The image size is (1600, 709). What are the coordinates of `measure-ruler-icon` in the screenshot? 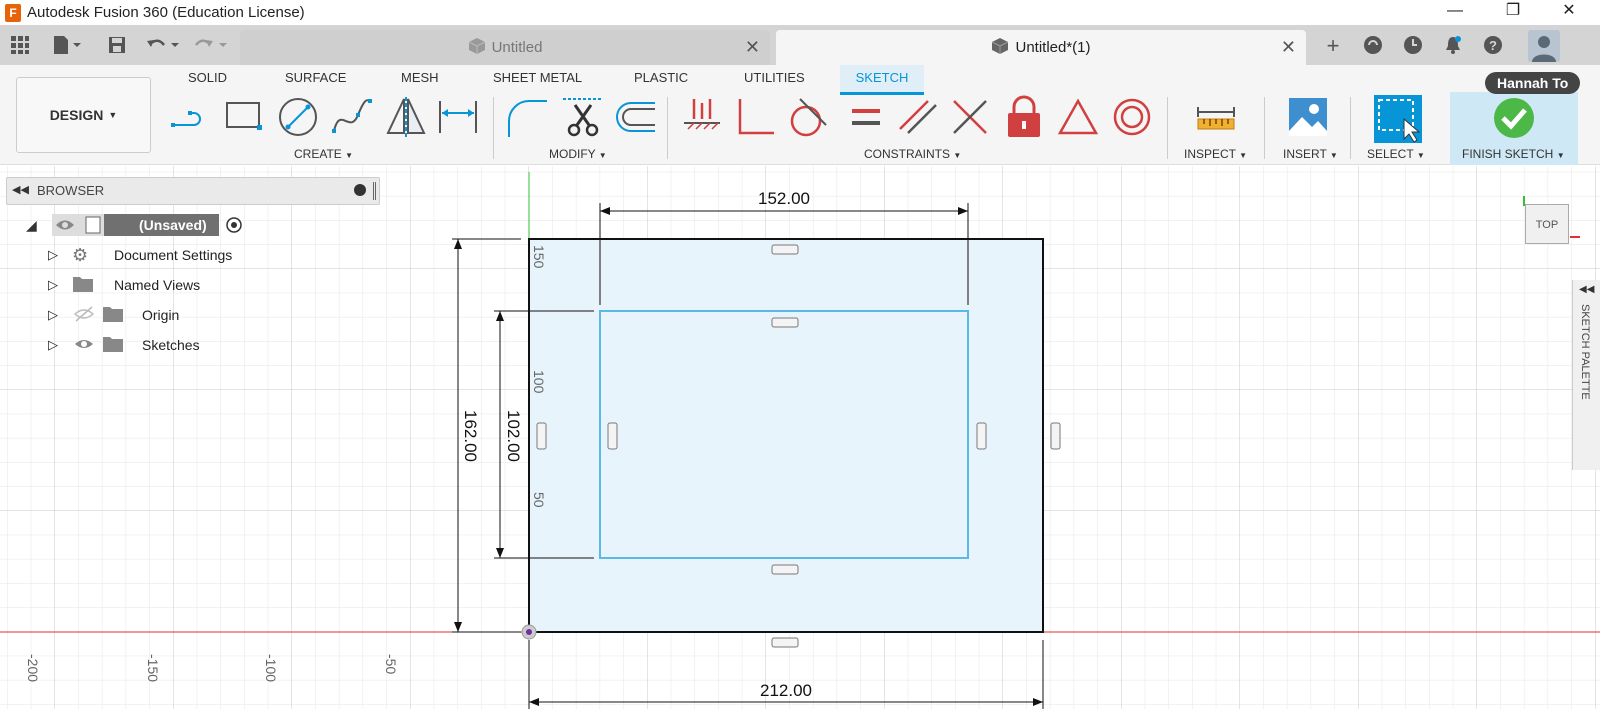 It's located at (1216, 117).